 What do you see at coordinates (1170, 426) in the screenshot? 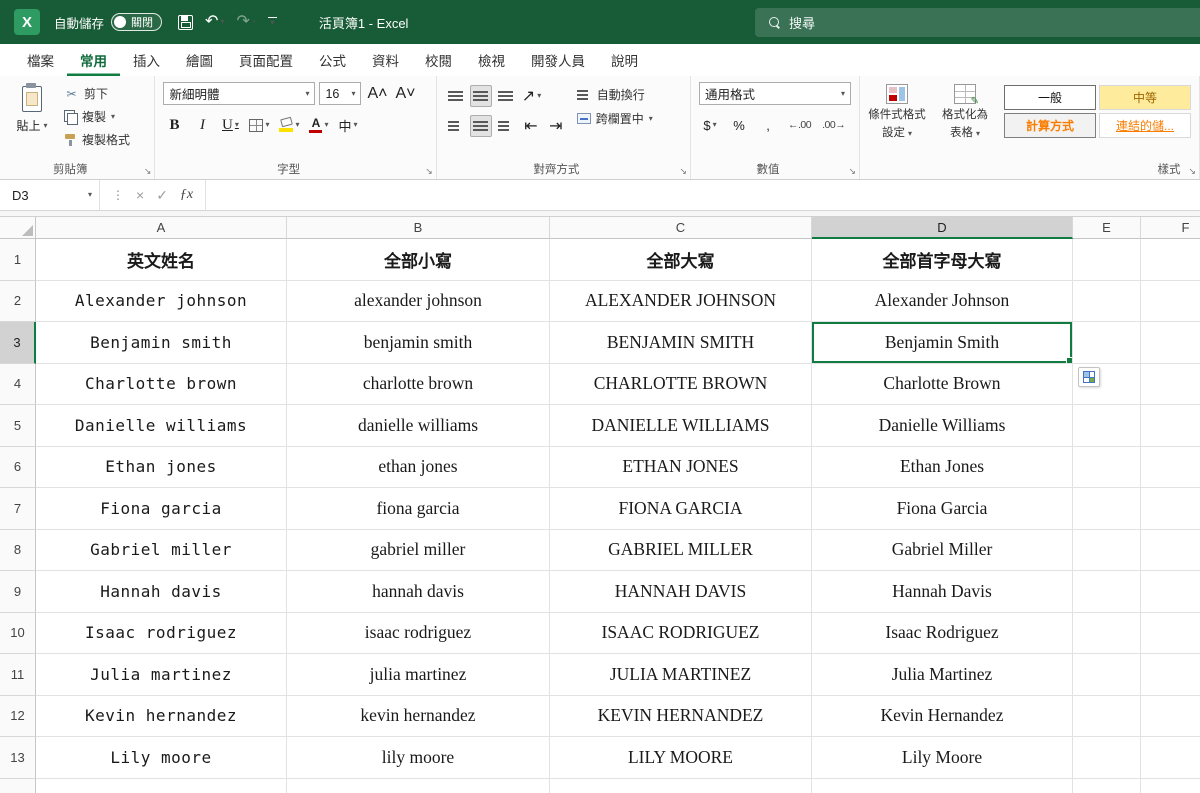
I see `cell-F5` at bounding box center [1170, 426].